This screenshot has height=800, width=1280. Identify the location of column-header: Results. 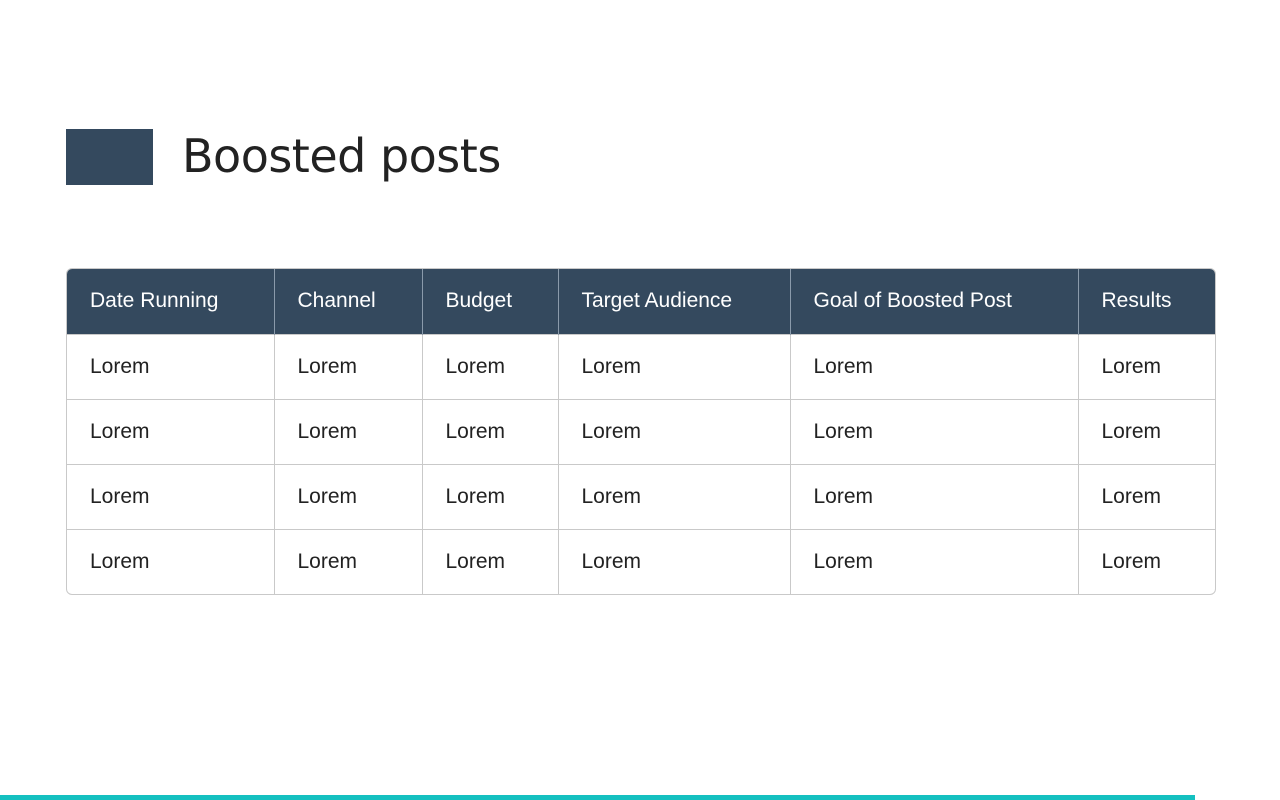
(1146, 301).